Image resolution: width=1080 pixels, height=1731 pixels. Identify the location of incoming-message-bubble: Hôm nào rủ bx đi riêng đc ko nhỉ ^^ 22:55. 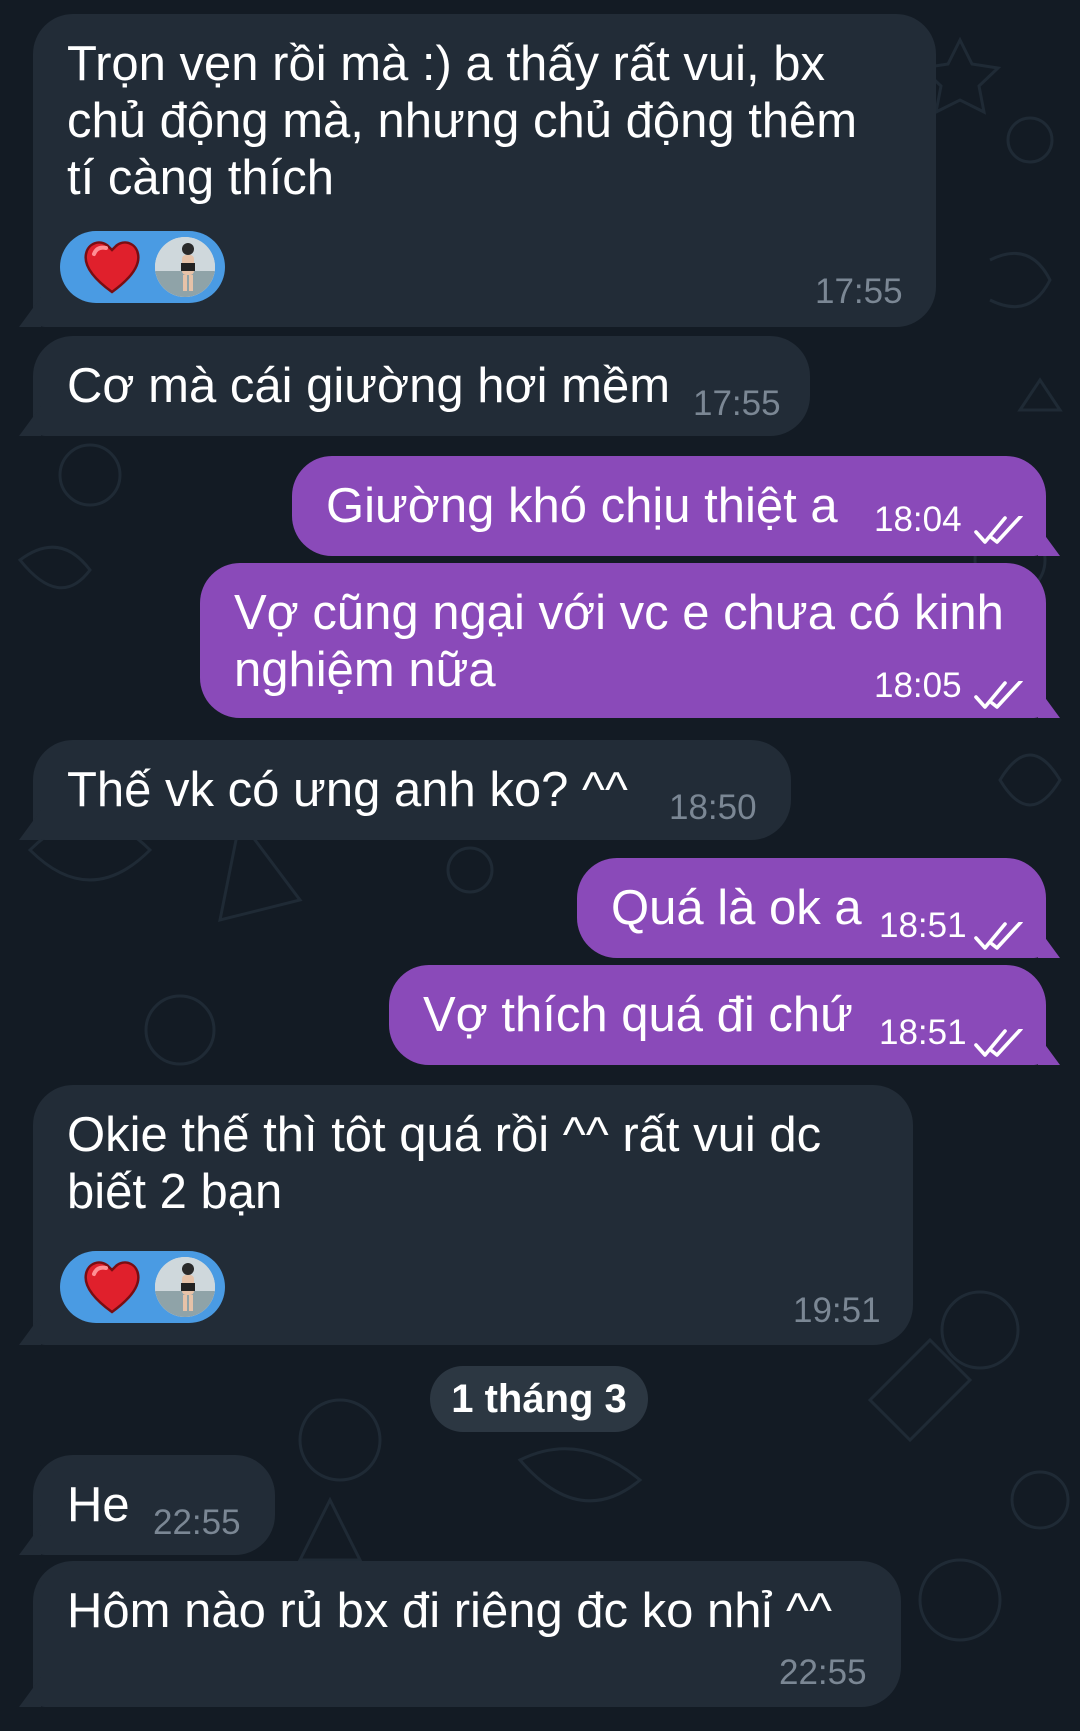
(460, 1634).